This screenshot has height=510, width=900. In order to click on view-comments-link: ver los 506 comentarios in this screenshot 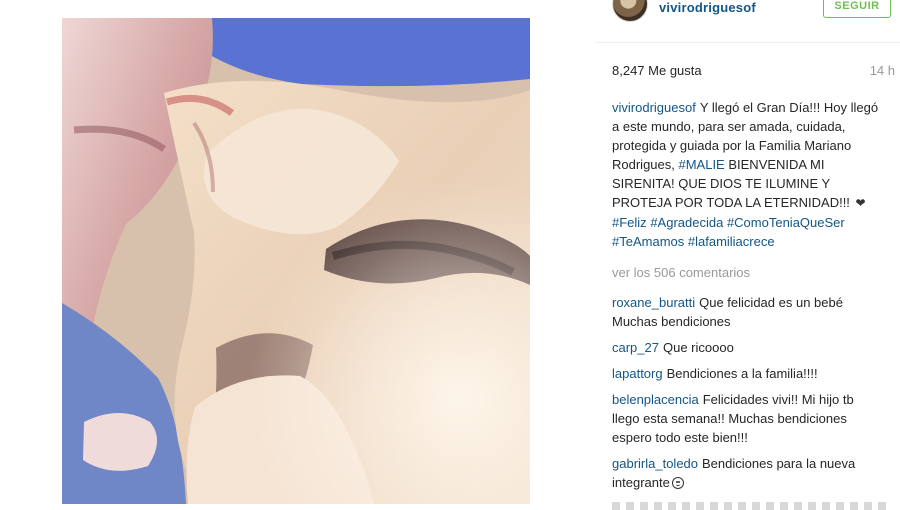, I will do `click(747, 272)`.